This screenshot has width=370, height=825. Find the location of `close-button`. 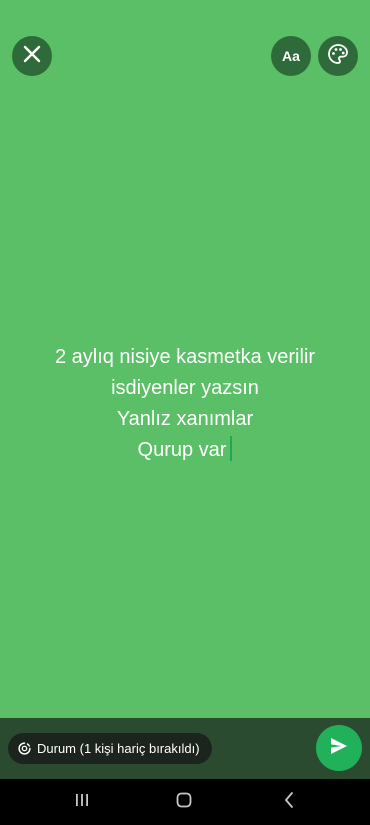

close-button is located at coordinates (32, 56).